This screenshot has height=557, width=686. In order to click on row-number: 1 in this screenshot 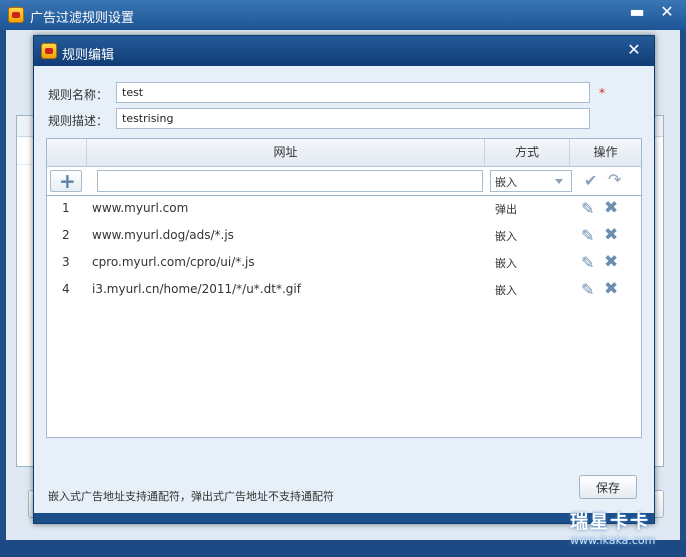, I will do `click(66, 208)`.